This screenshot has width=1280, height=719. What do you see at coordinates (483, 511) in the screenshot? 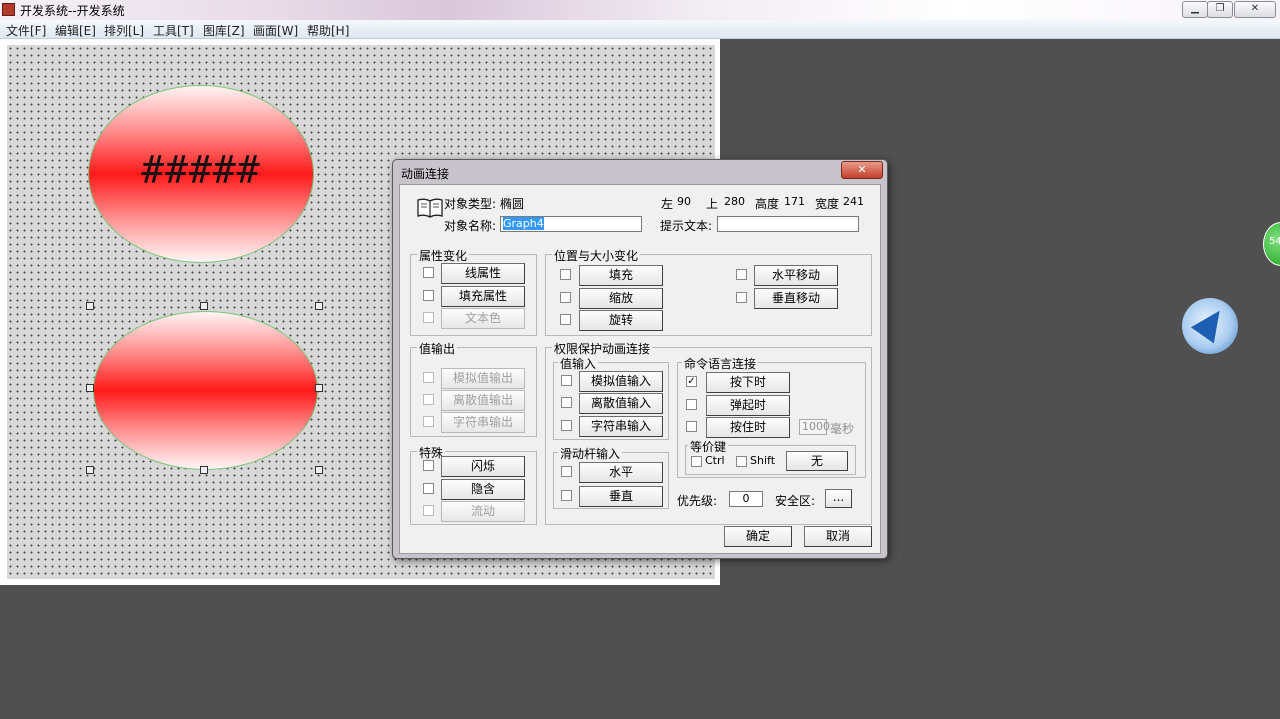
I see `flow-button: 流动` at bounding box center [483, 511].